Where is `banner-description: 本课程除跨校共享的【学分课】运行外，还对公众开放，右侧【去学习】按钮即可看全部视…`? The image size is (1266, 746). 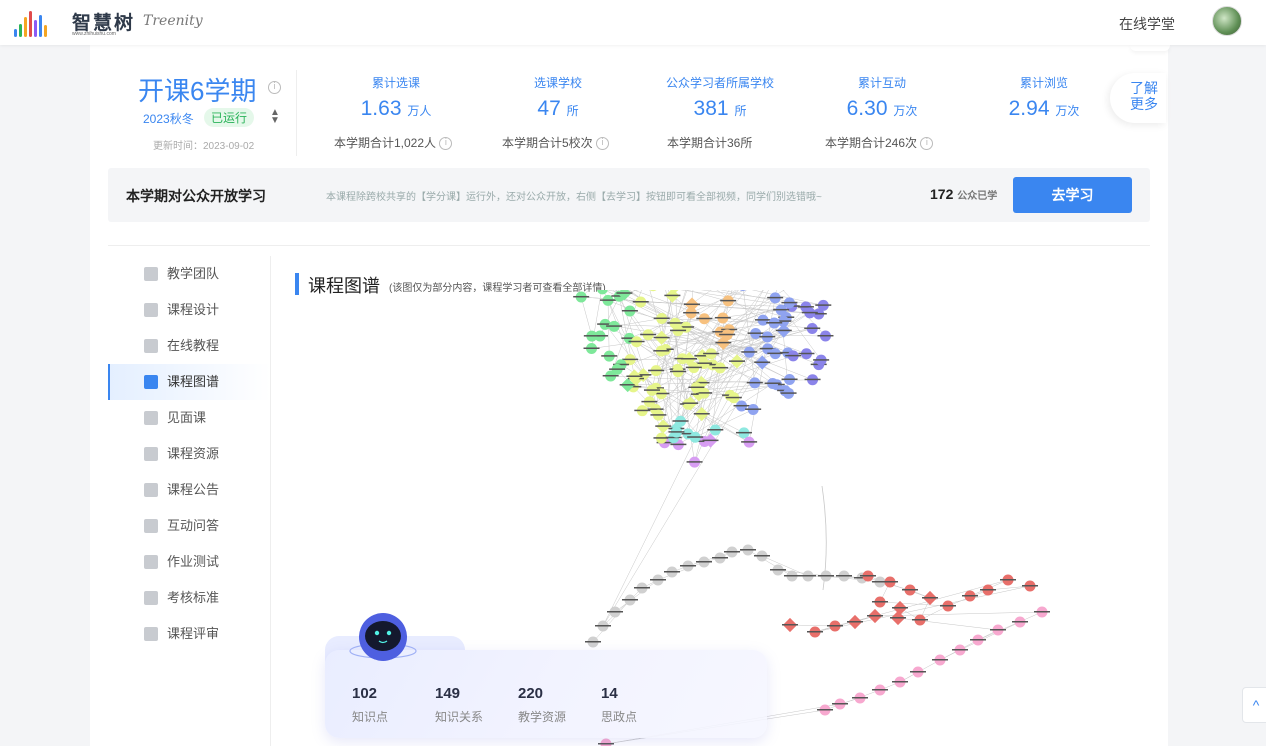
banner-description: 本课程除跨校共享的【学分课】运行外，还对公众开放，右侧【去学习】按钮即可看全部视… is located at coordinates (574, 197).